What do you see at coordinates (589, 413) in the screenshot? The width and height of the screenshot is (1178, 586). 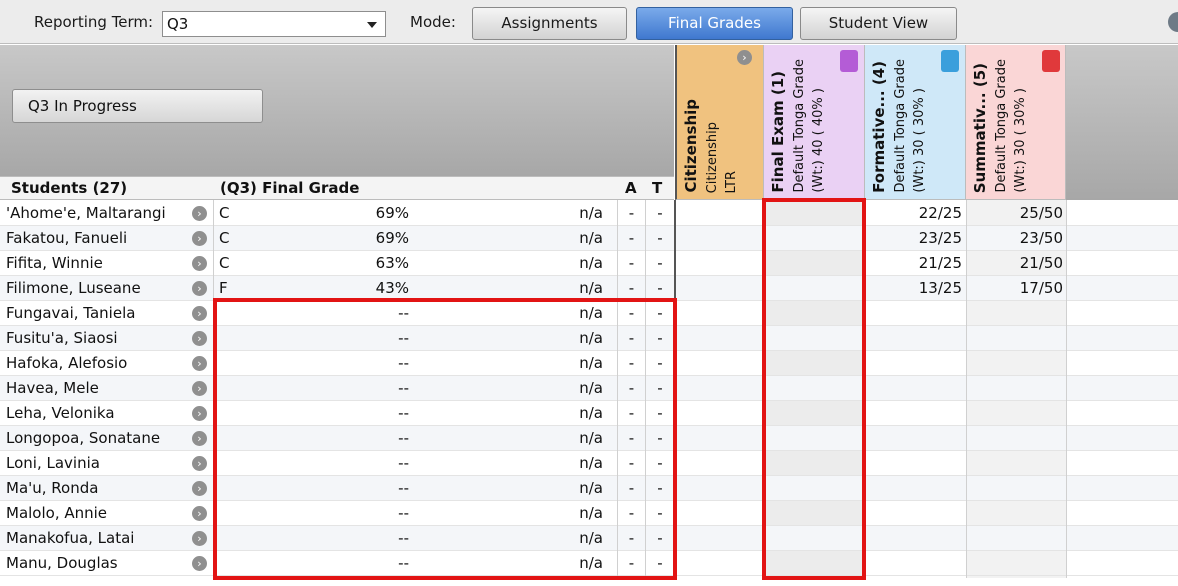 I see `table-row: Leha, Velonika › -- n/a - -` at bounding box center [589, 413].